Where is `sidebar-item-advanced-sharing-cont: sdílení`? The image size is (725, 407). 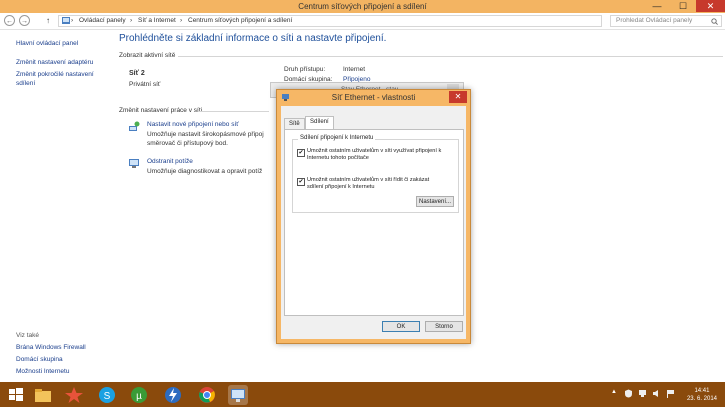
sidebar-item-advanced-sharing-cont: sdílení is located at coordinates (25, 83).